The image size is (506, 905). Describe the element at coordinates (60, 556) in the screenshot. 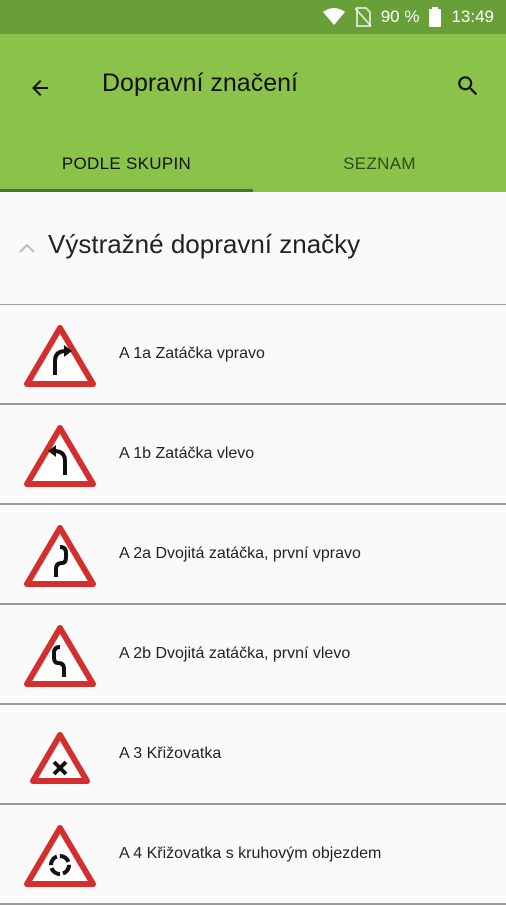

I see `double-curve-right-sign-icon` at that location.